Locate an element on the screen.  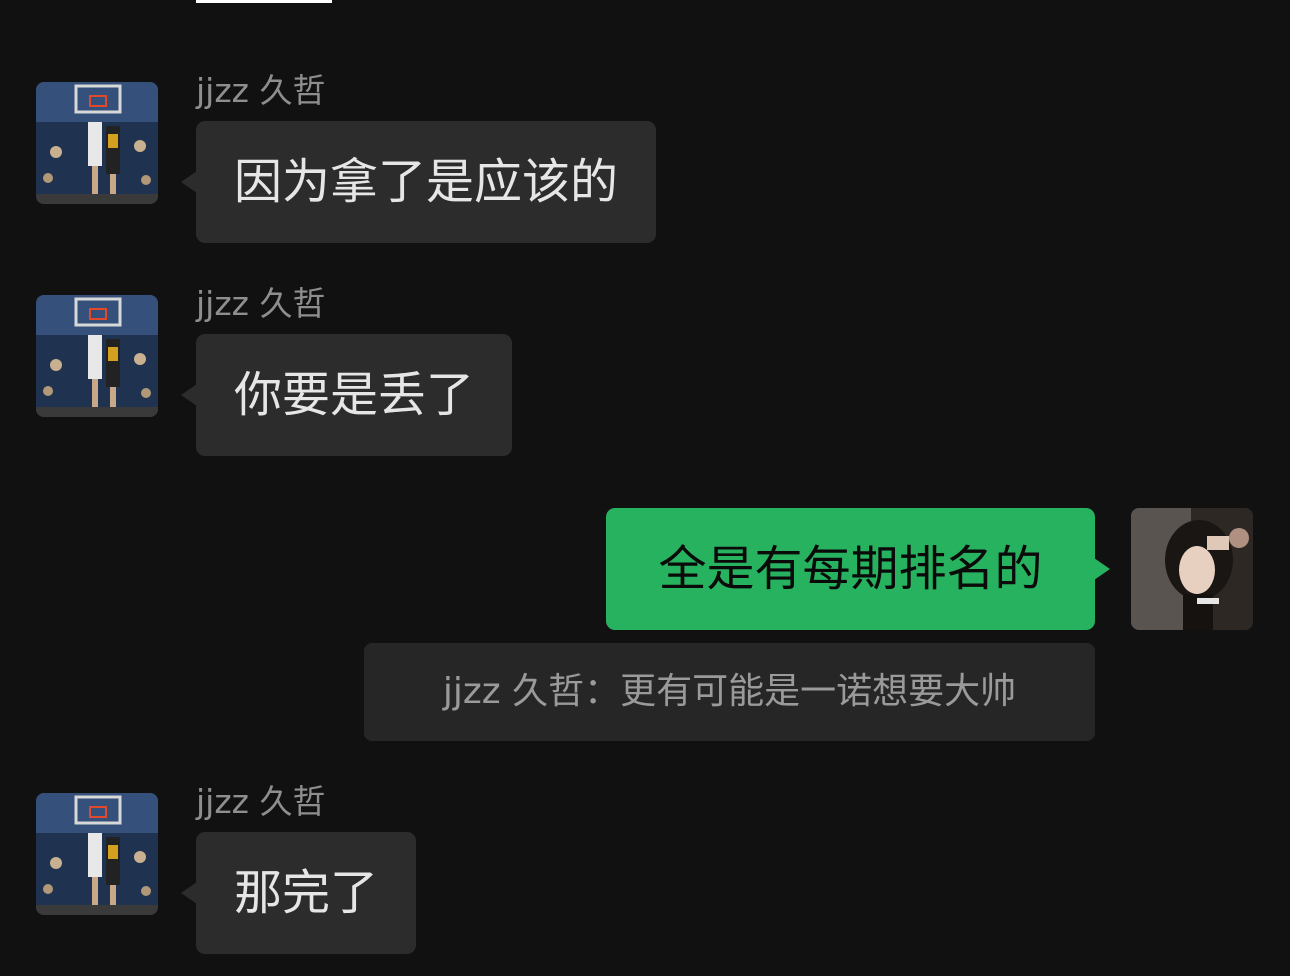
quoted-message: jjzz 久哲：更有可能是一诺想要大帅 is located at coordinates (729, 692).